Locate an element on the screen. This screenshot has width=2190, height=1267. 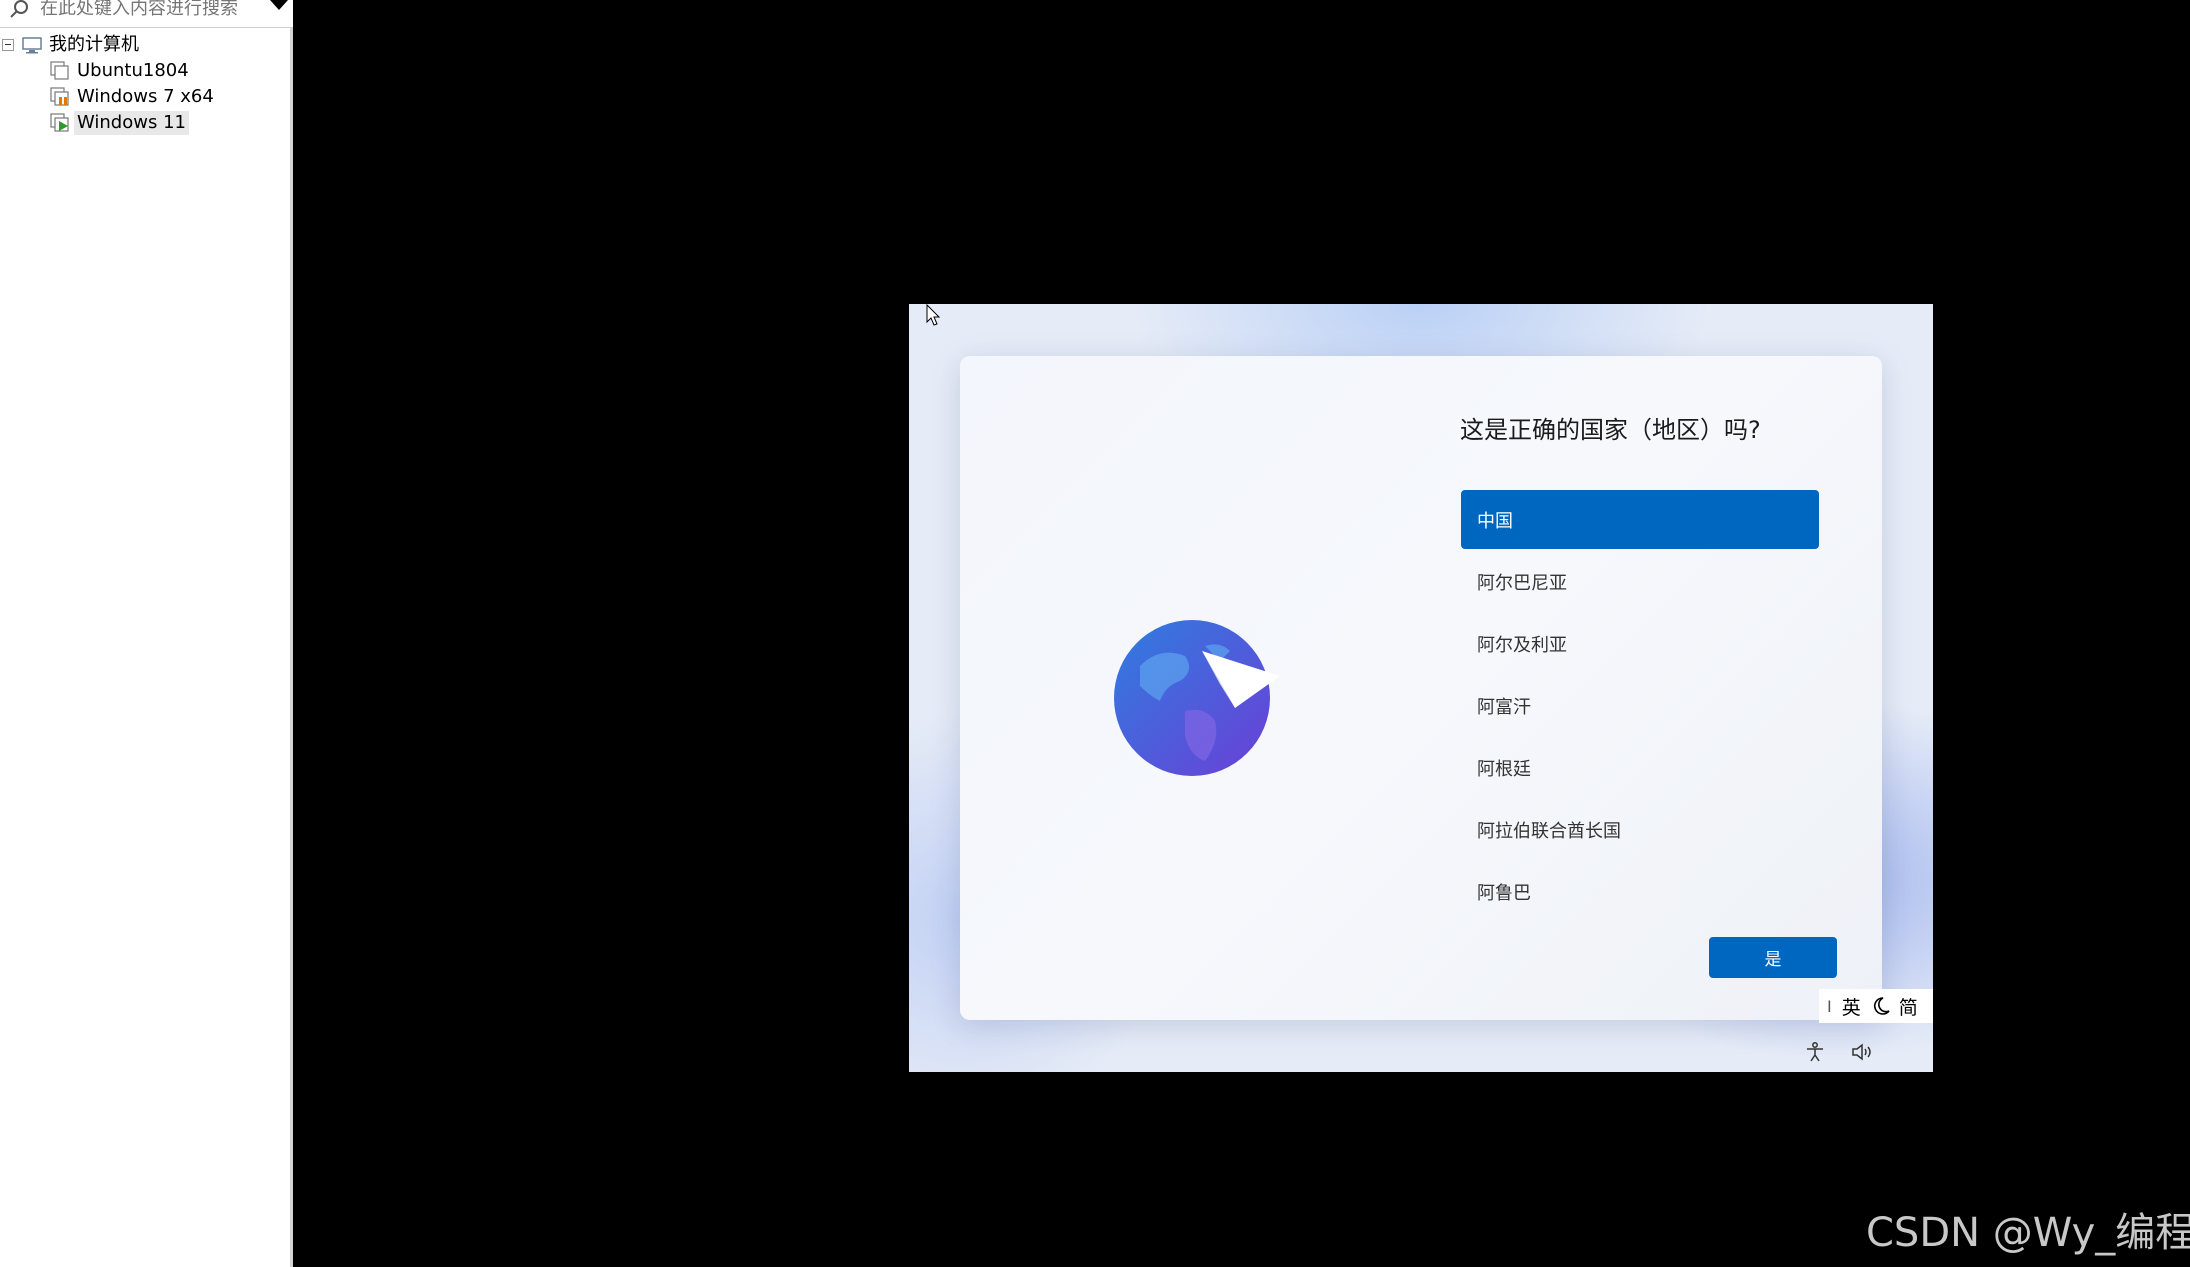
ime-toolbar: I 英 简 is located at coordinates (1876, 1006).